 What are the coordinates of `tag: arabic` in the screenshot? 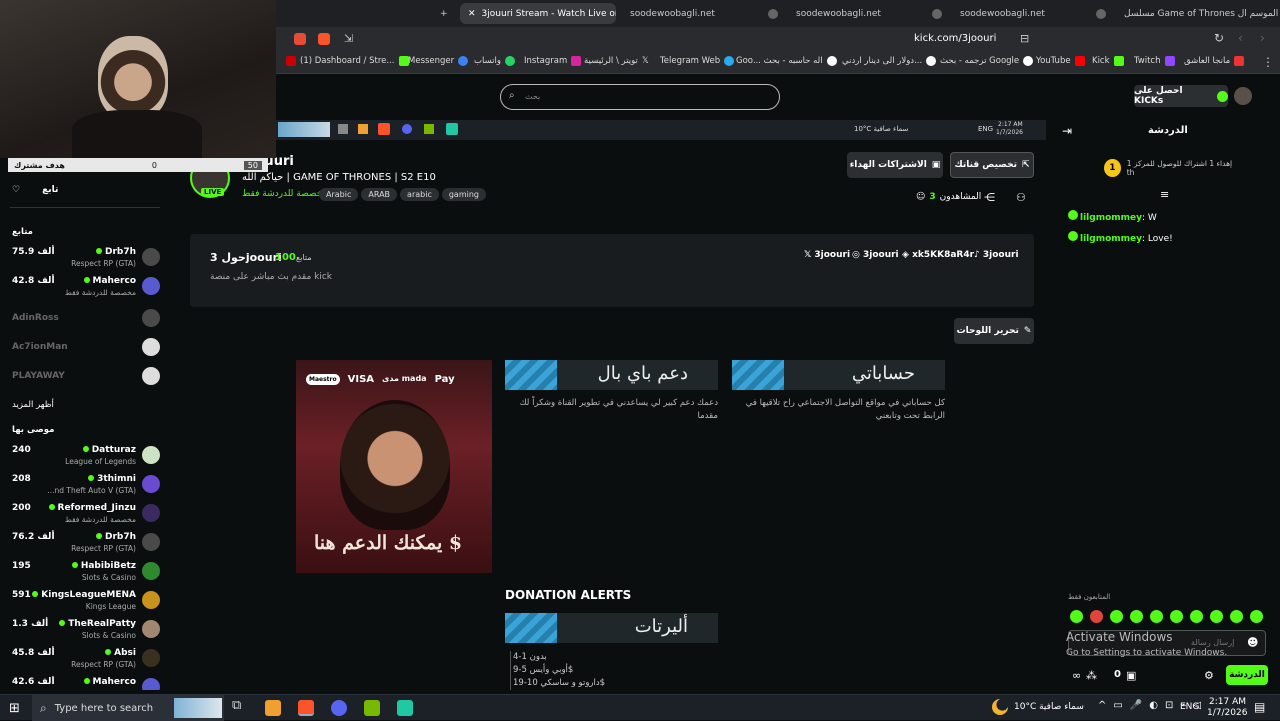 It's located at (419, 194).